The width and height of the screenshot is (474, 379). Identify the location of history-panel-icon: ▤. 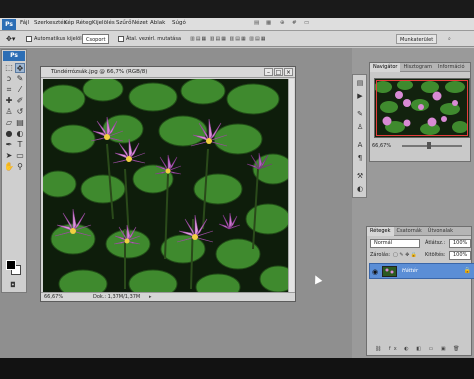
(360, 83).